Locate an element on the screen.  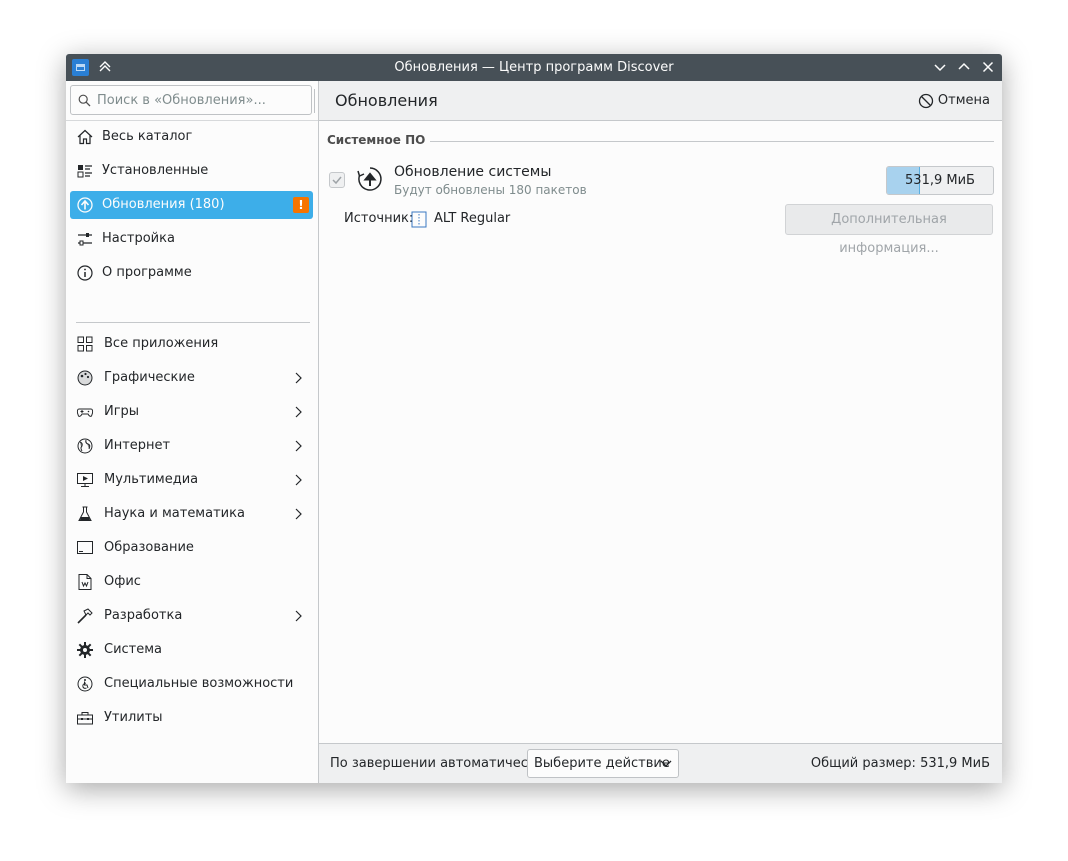
update-name: Обновление системы is located at coordinates (473, 172).